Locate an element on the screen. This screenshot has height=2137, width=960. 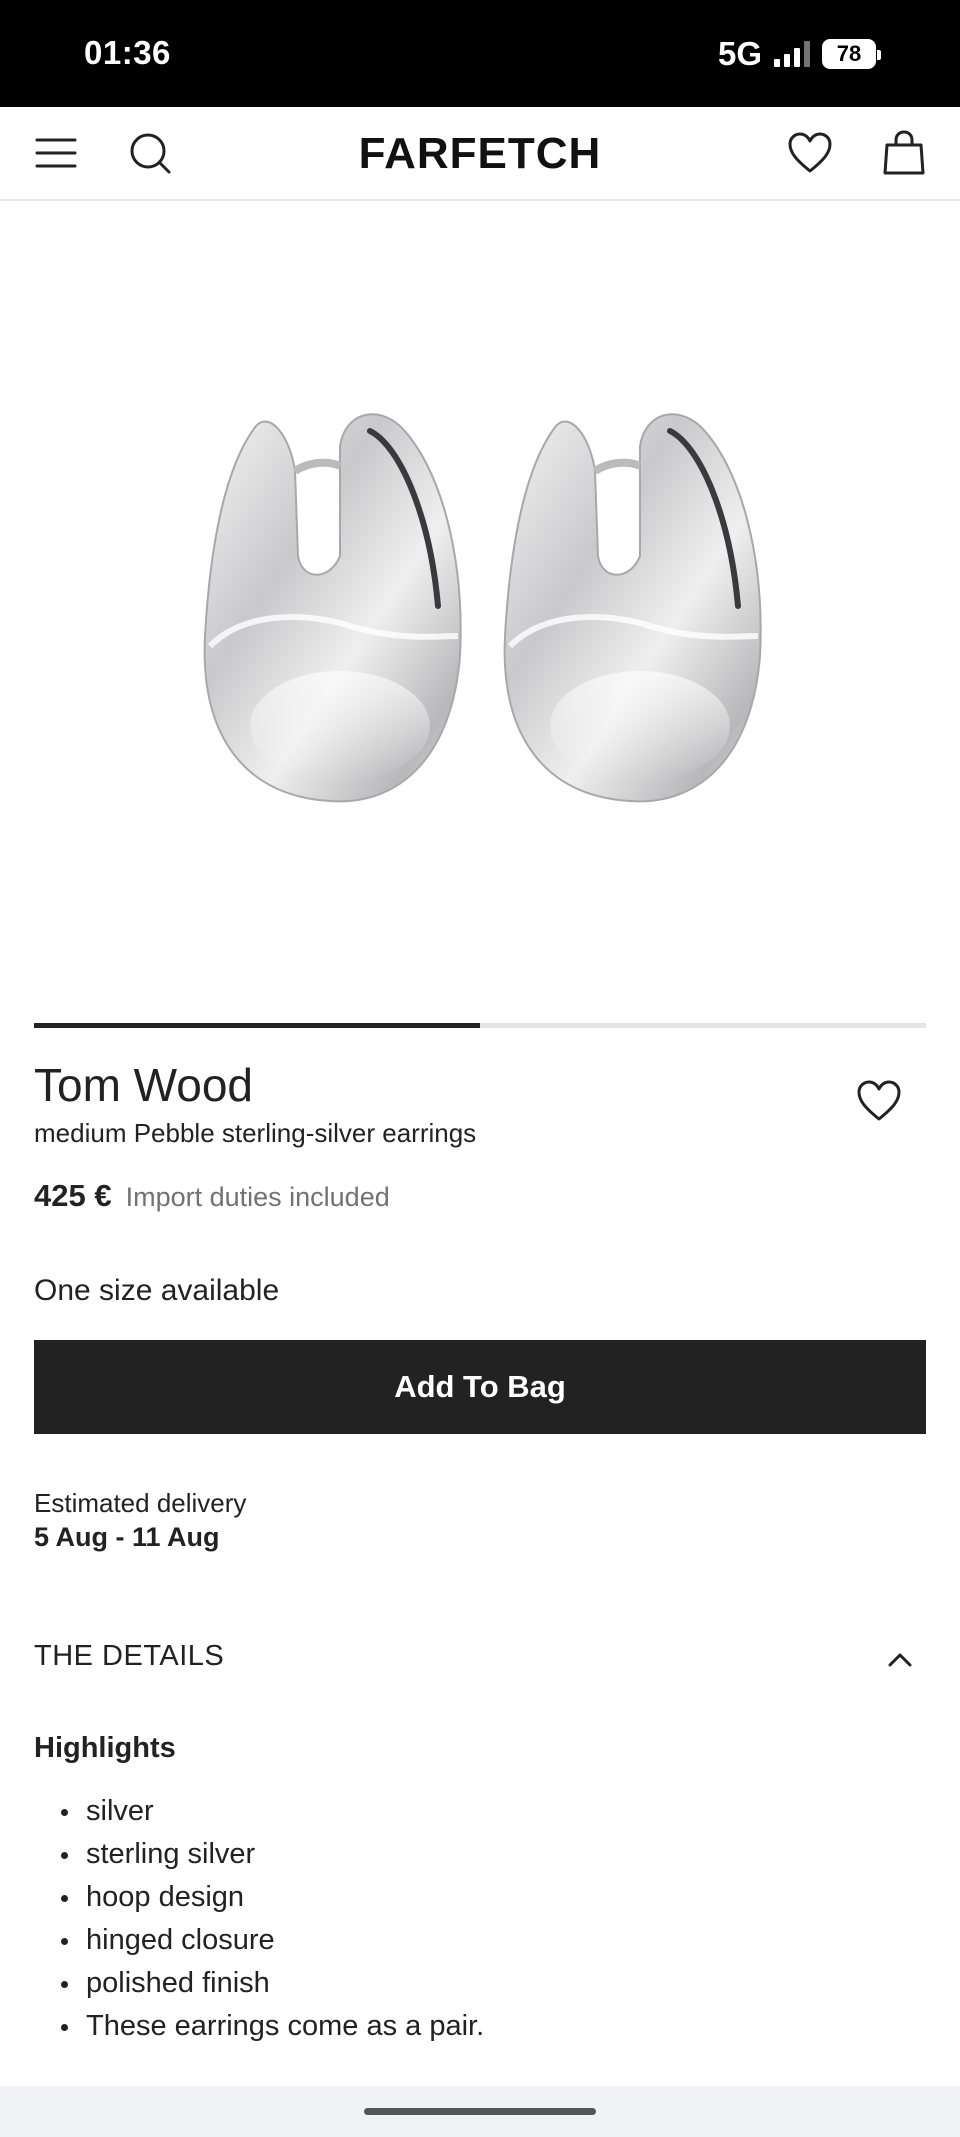
list-item: These earrings come as a pair. is located at coordinates (259, 2026).